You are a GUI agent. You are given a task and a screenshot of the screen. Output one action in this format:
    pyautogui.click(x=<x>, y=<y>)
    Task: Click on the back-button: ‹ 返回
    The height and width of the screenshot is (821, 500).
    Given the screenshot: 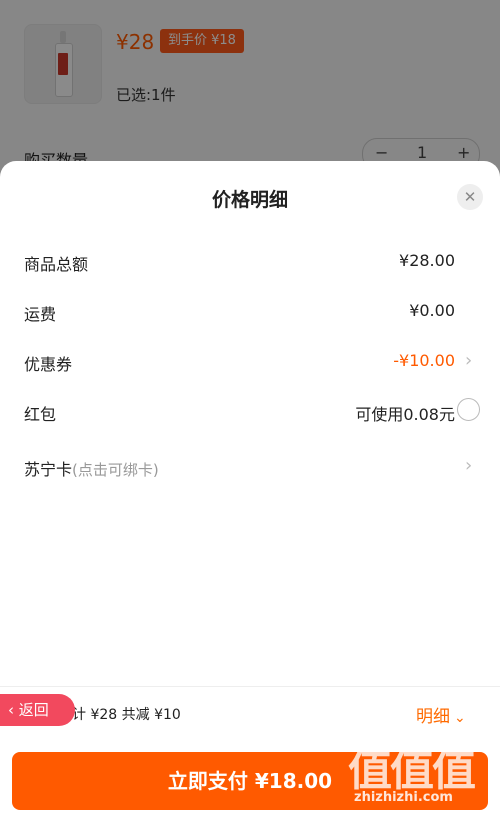 What is the action you would take?
    pyautogui.click(x=37, y=710)
    